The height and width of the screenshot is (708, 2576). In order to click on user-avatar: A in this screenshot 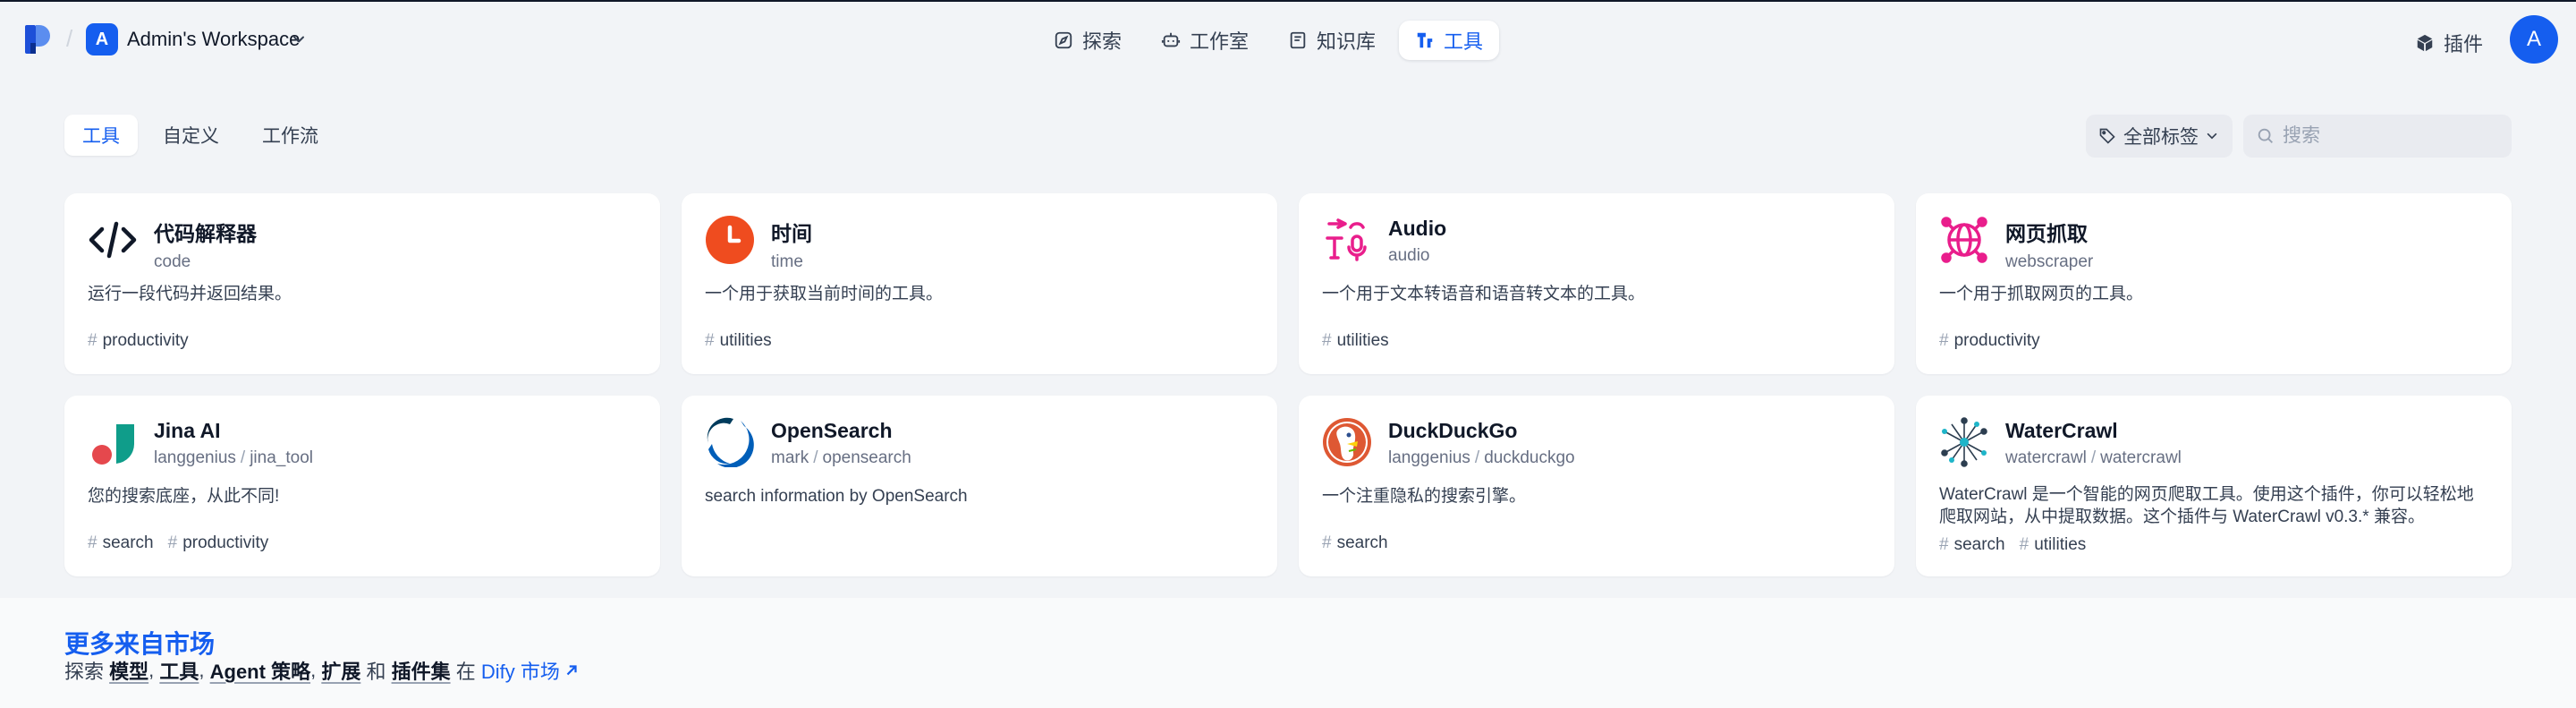, I will do `click(2534, 39)`.